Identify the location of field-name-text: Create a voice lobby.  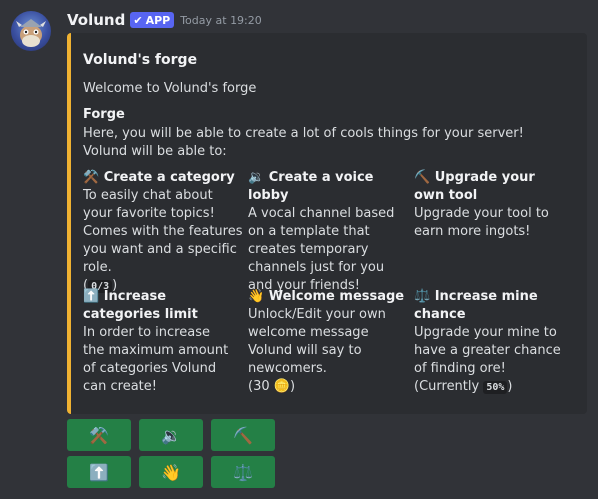
(311, 186).